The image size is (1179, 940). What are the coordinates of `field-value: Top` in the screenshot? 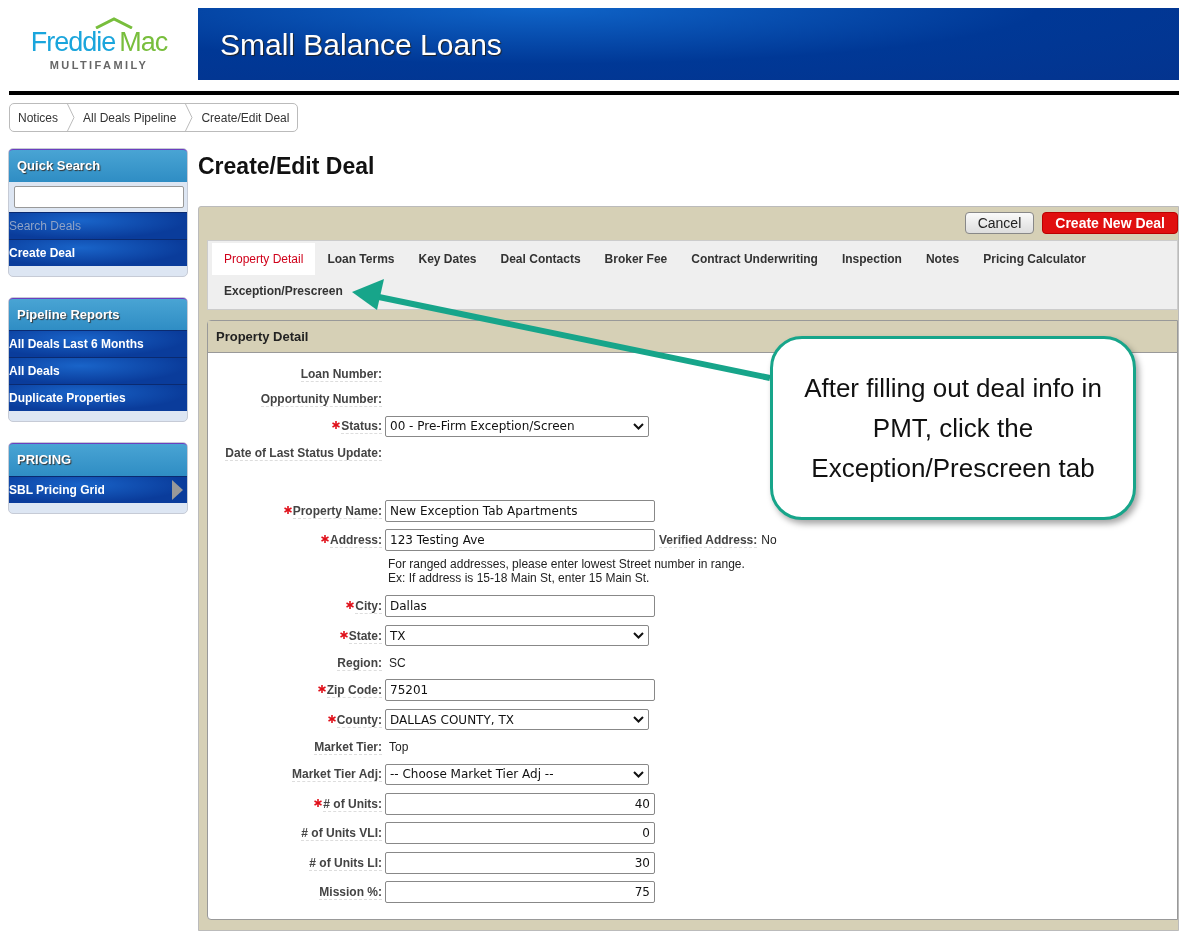 It's located at (399, 748).